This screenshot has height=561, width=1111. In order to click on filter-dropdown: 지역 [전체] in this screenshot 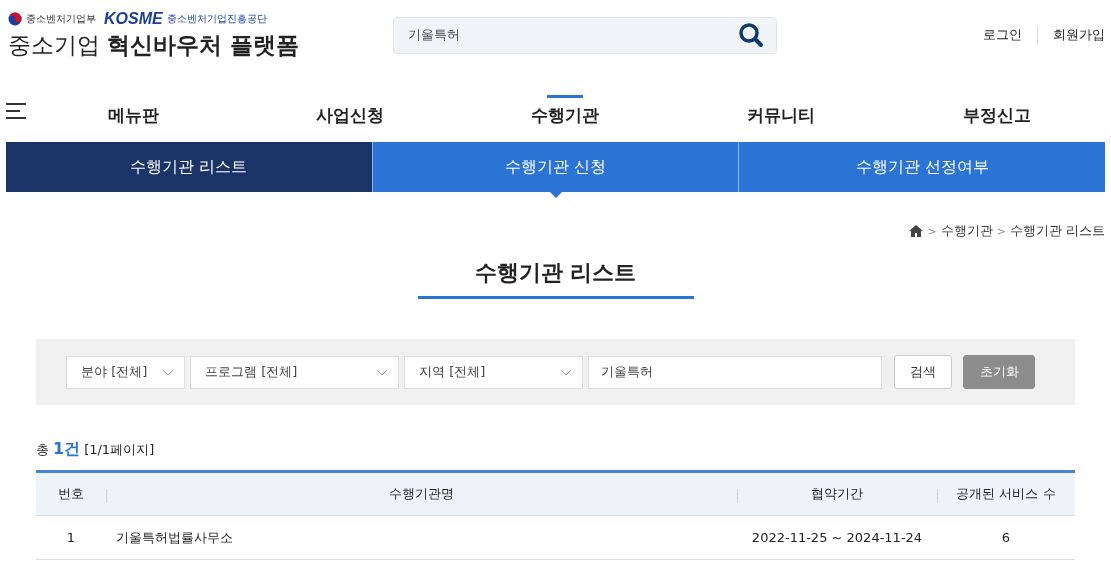, I will do `click(493, 372)`.